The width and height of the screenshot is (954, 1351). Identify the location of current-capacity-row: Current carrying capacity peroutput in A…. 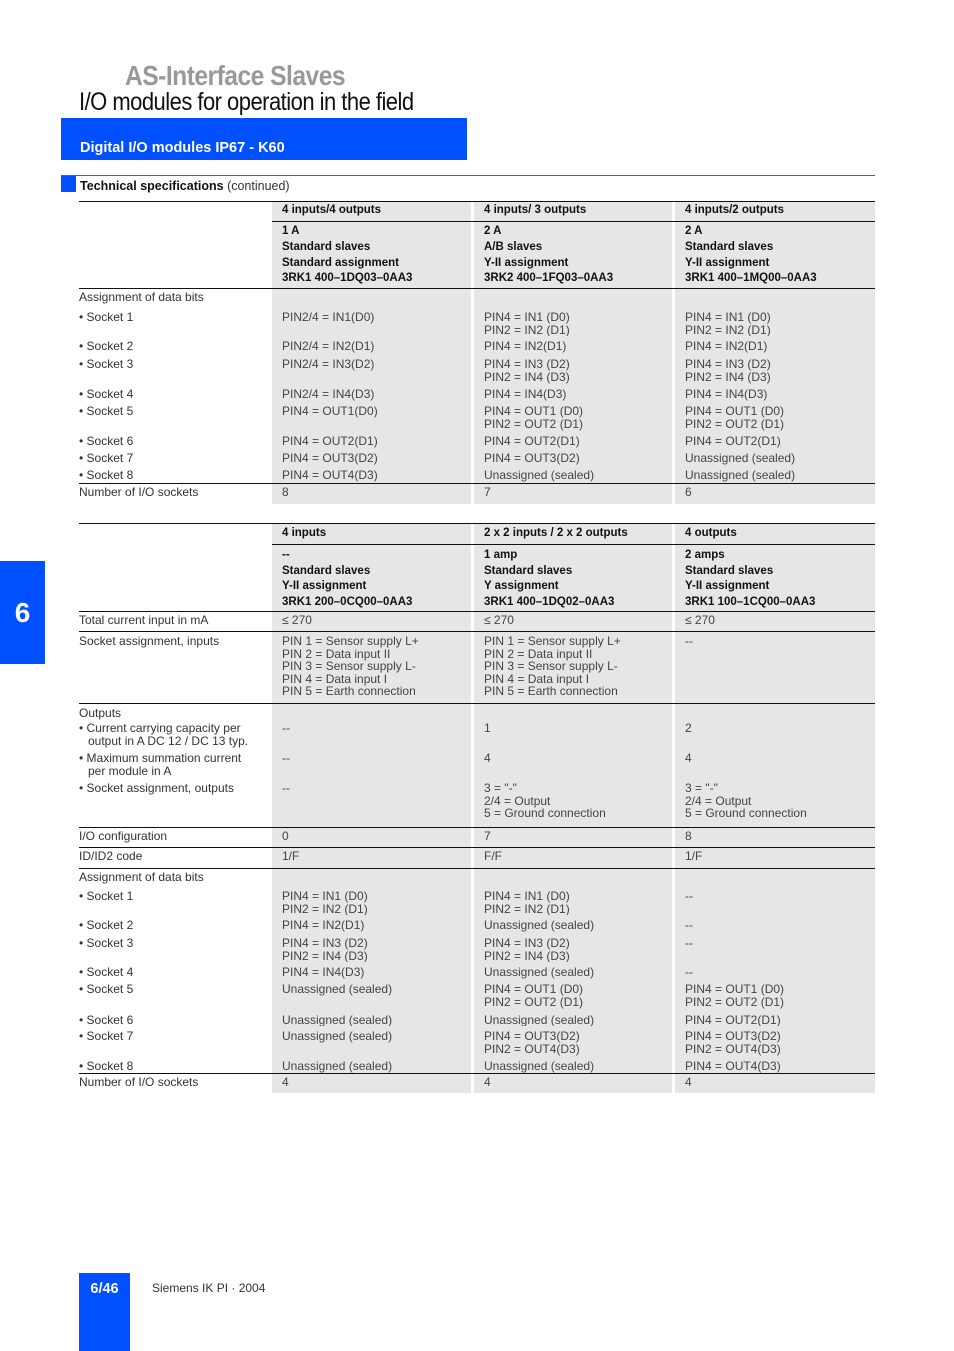
(477, 736).